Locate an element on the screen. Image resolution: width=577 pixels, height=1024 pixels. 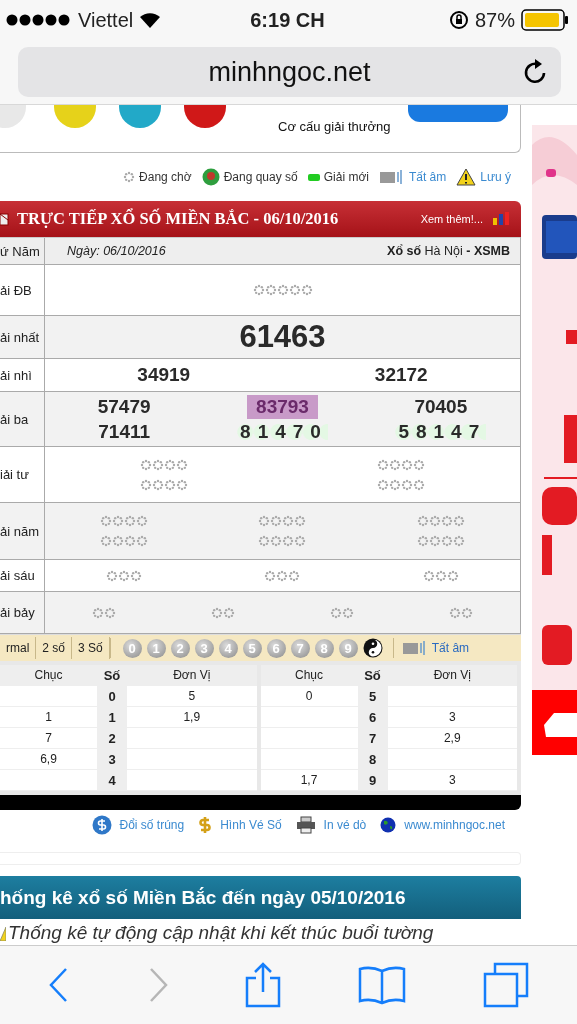
prize-label: ải sáu is located at coordinates (17, 575).